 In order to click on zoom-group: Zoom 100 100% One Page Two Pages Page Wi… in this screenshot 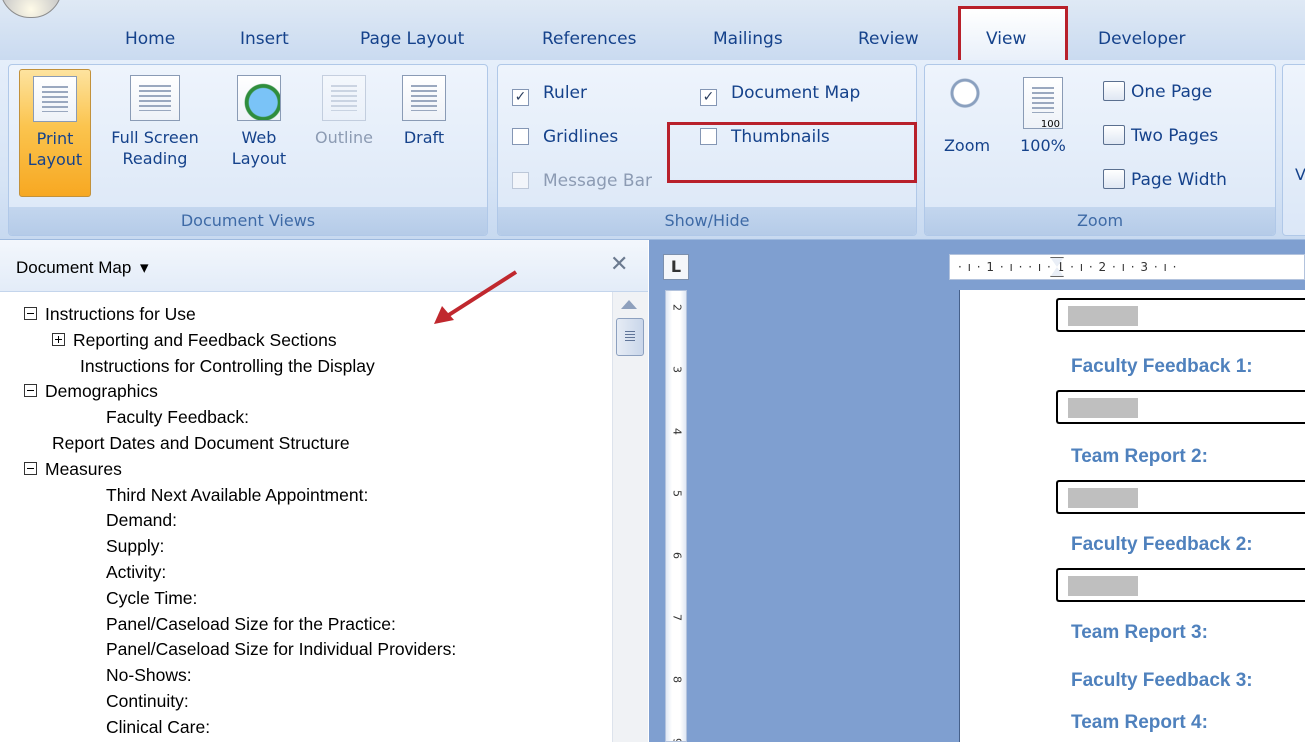, I will do `click(1100, 150)`.